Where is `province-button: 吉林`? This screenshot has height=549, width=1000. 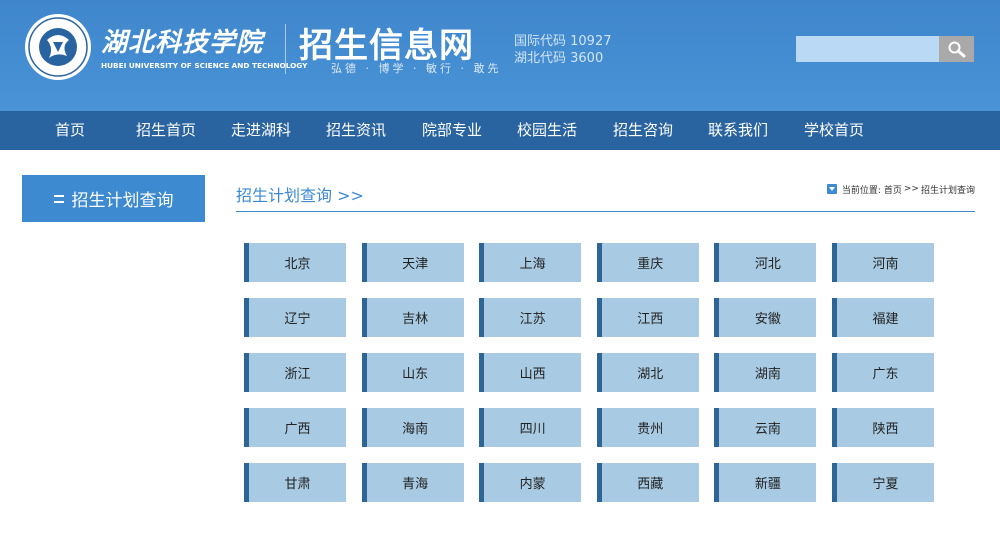
province-button: 吉林 is located at coordinates (412, 317).